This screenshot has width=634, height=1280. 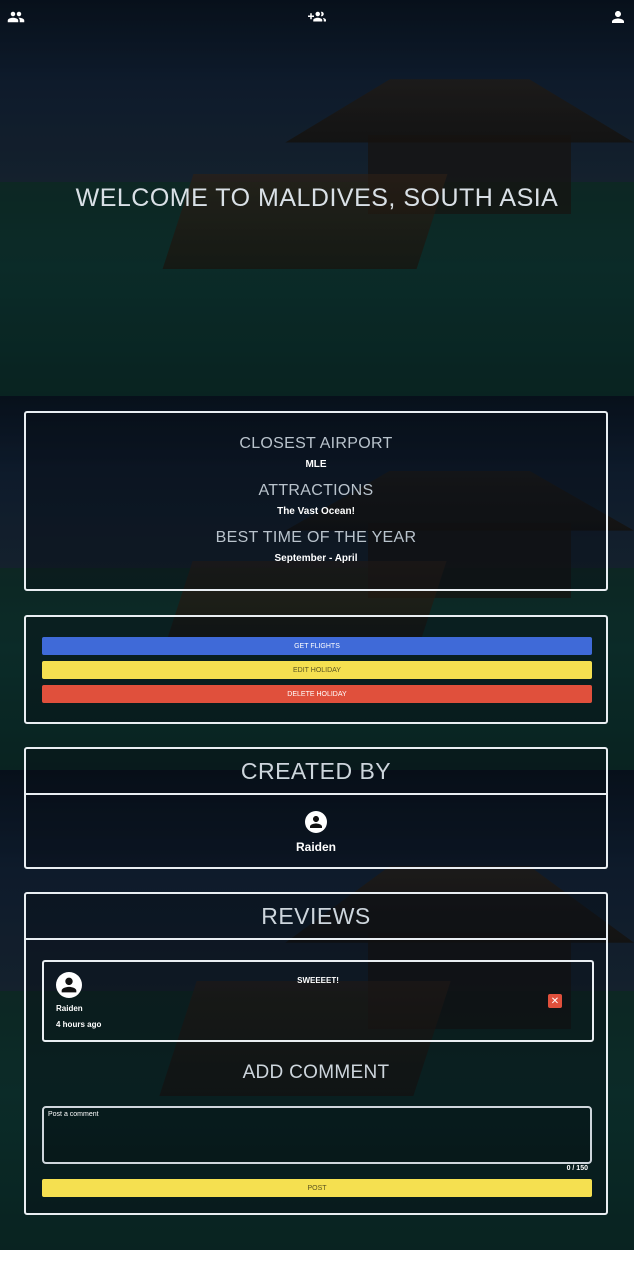 What do you see at coordinates (79, 1024) in the screenshot?
I see `review-timestamp: 4 hours ago` at bounding box center [79, 1024].